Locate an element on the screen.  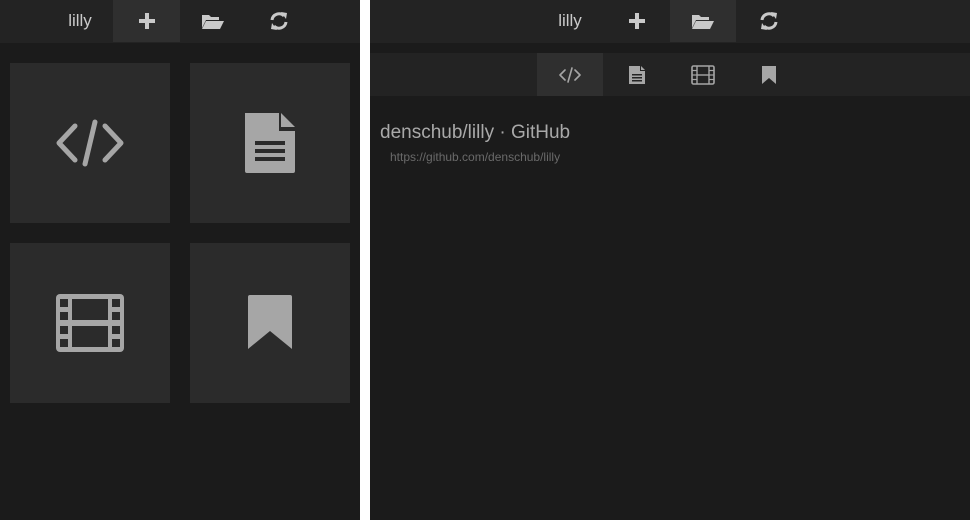
tile-bookmark is located at coordinates (270, 323).